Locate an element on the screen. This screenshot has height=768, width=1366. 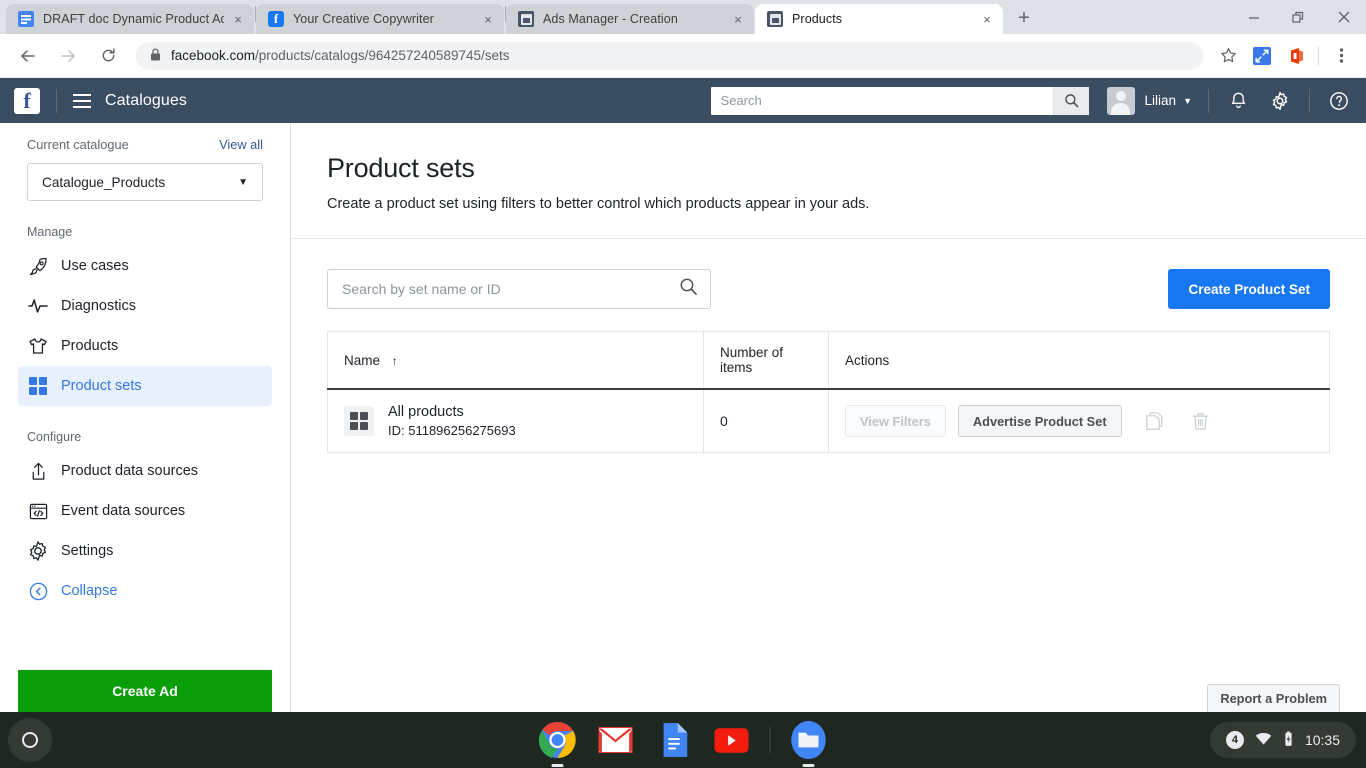
facebook-logo-icon: f is located at coordinates (27, 100).